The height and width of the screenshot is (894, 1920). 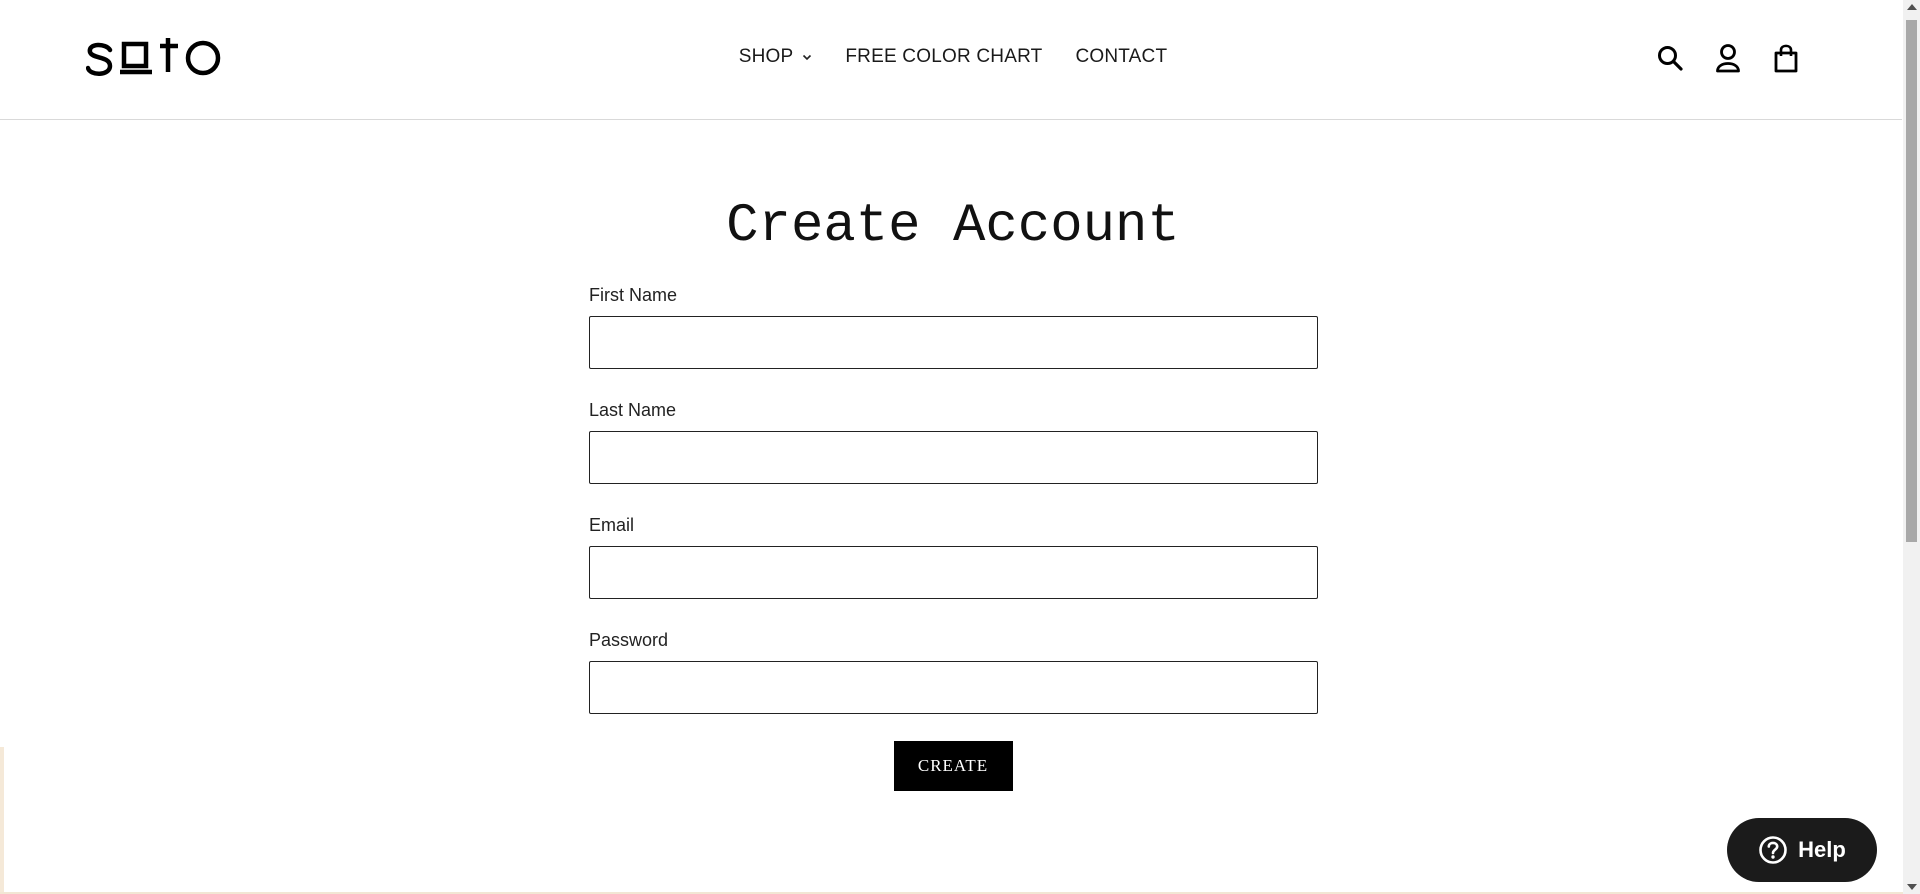 What do you see at coordinates (2, 820) in the screenshot?
I see `decorative-strip` at bounding box center [2, 820].